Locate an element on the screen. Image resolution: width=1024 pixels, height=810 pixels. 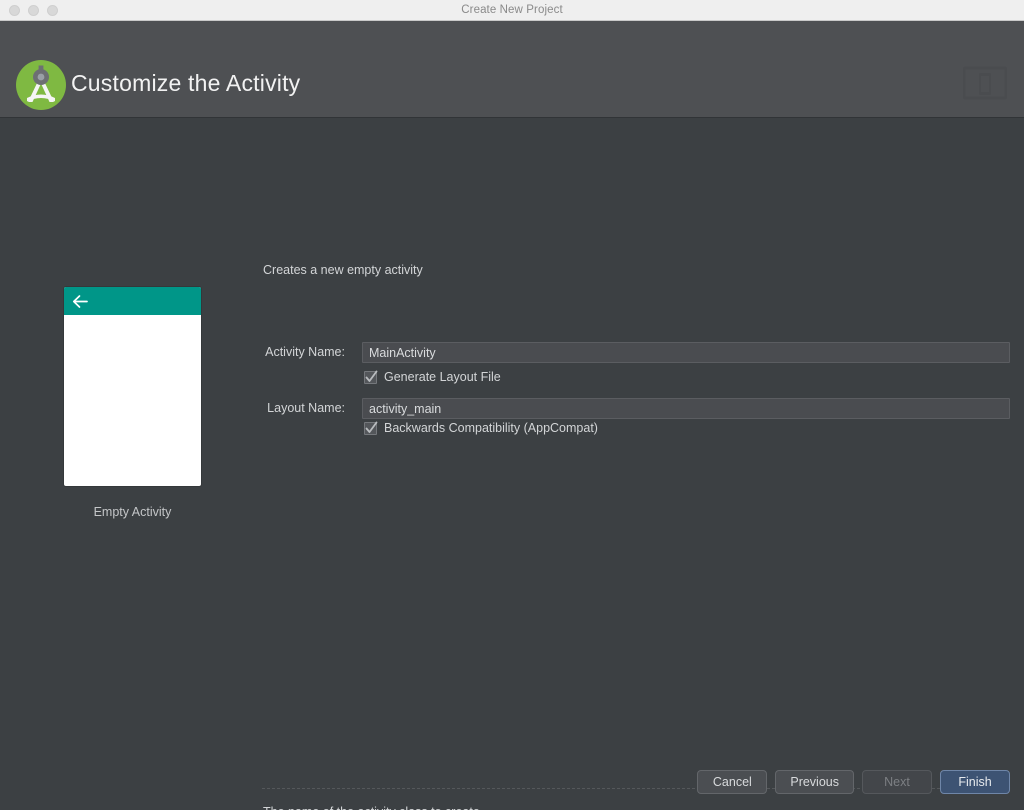
activity-name-input is located at coordinates (686, 352).